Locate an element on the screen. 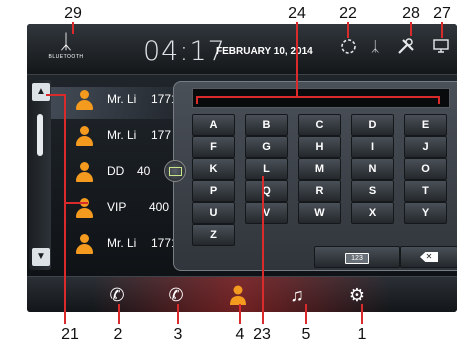  phone-icon: ✆ is located at coordinates (117, 295).